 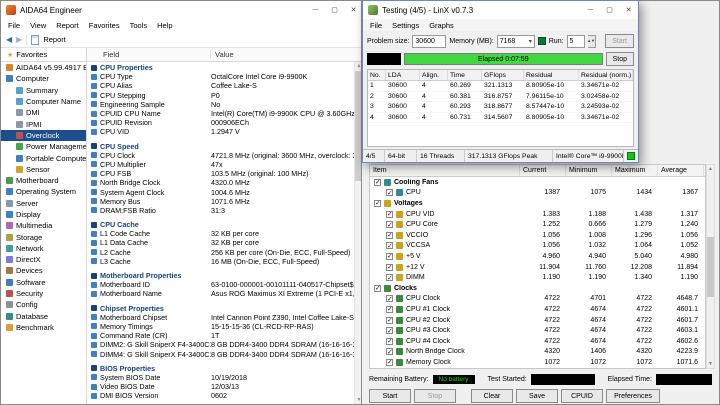 I want to click on info-row: Motherboard Properties, so click(x=220, y=275).